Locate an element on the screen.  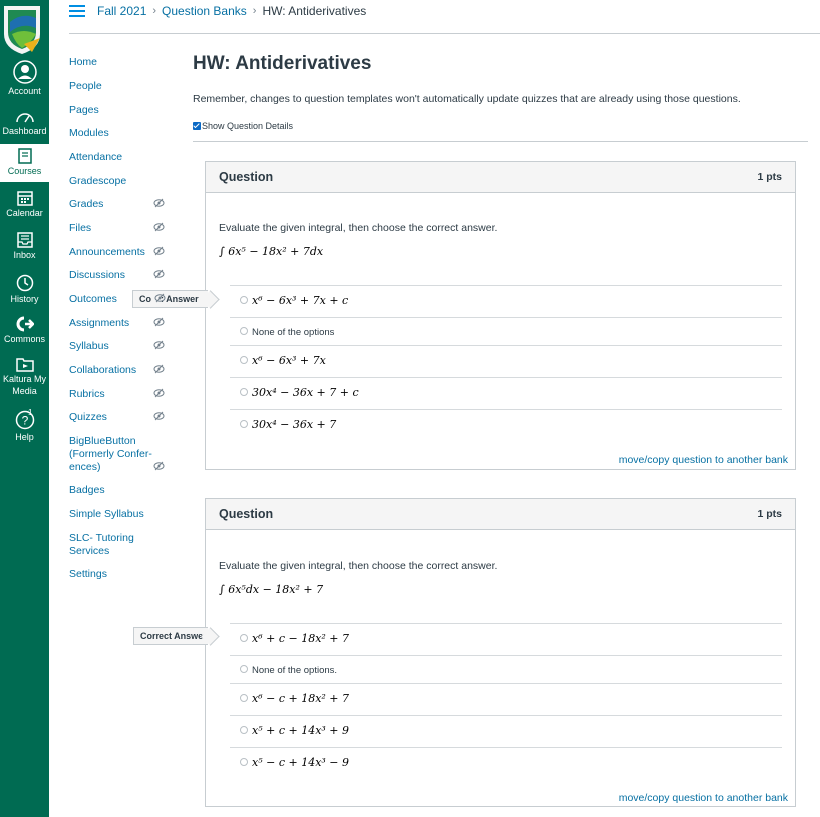
global-nav-label: Account is located at coordinates (24, 91).